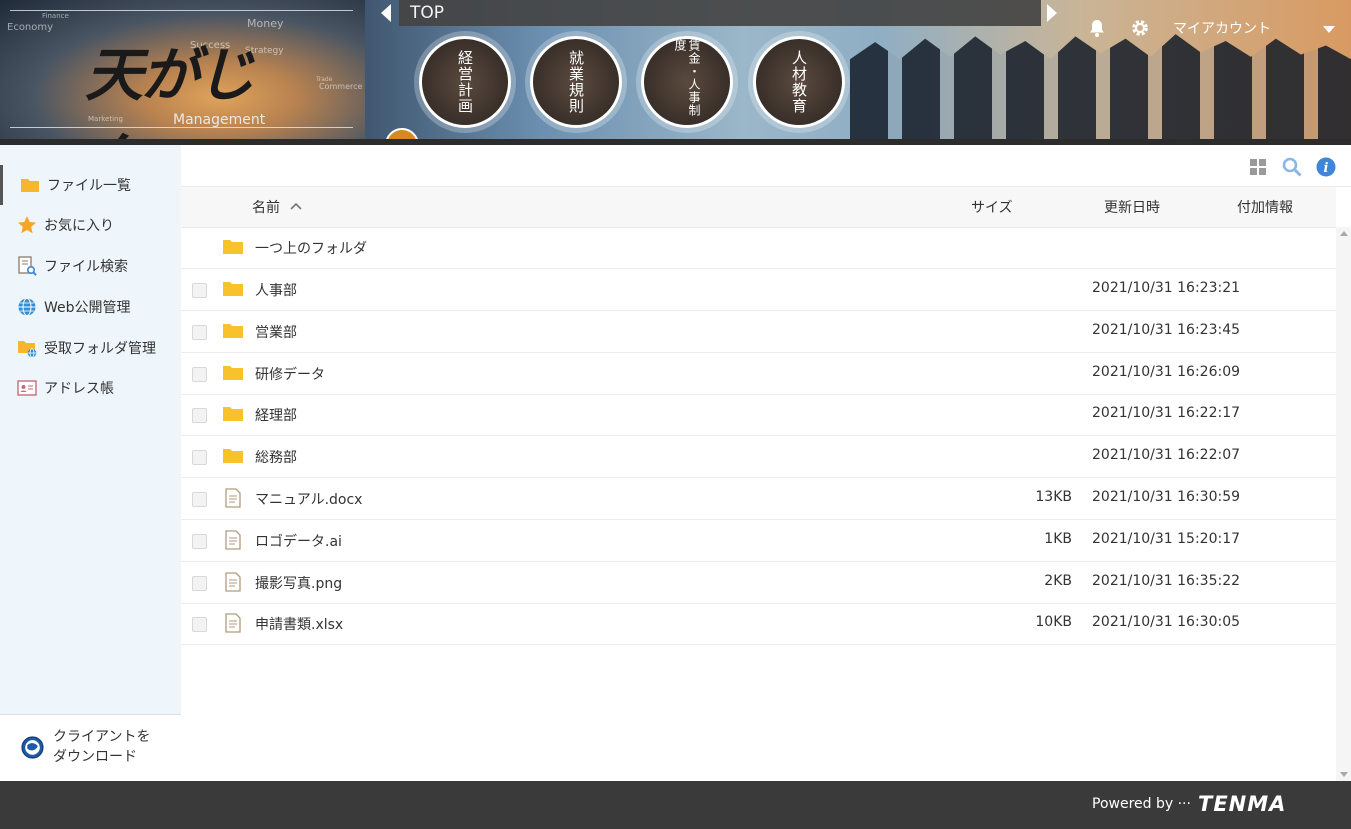 This screenshot has width=1351, height=829. What do you see at coordinates (1329, 29) in the screenshot?
I see `chevron-down-icon` at bounding box center [1329, 29].